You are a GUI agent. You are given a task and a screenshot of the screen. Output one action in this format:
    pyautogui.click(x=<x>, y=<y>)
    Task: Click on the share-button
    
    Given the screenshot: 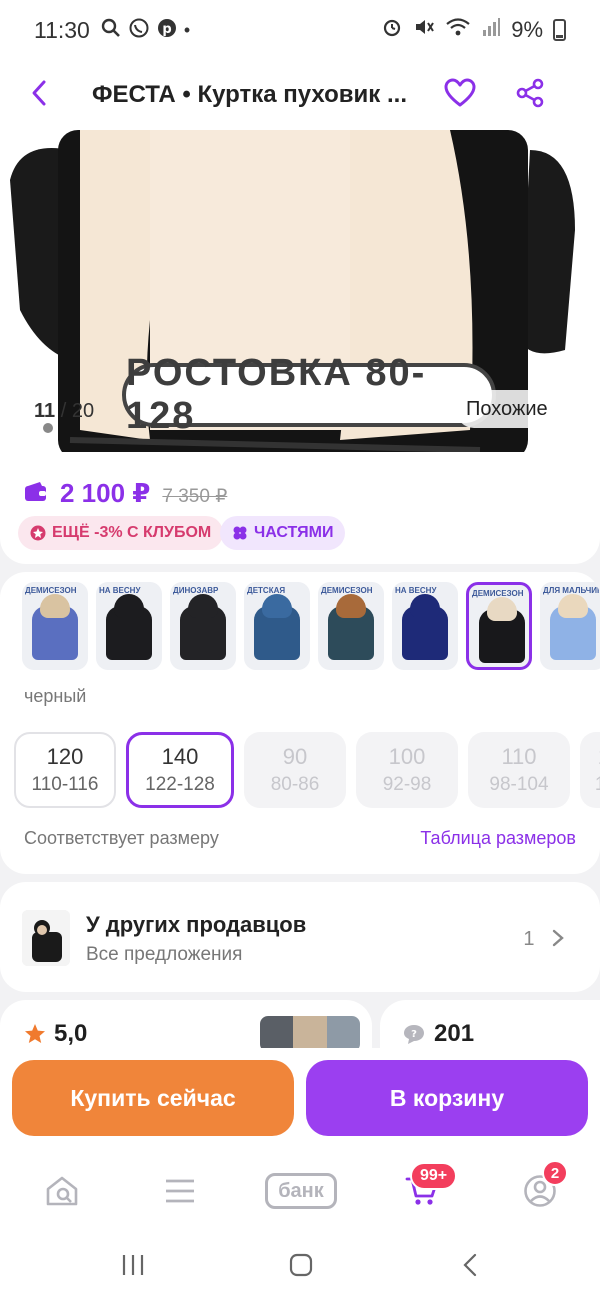 What is the action you would take?
    pyautogui.click(x=530, y=95)
    